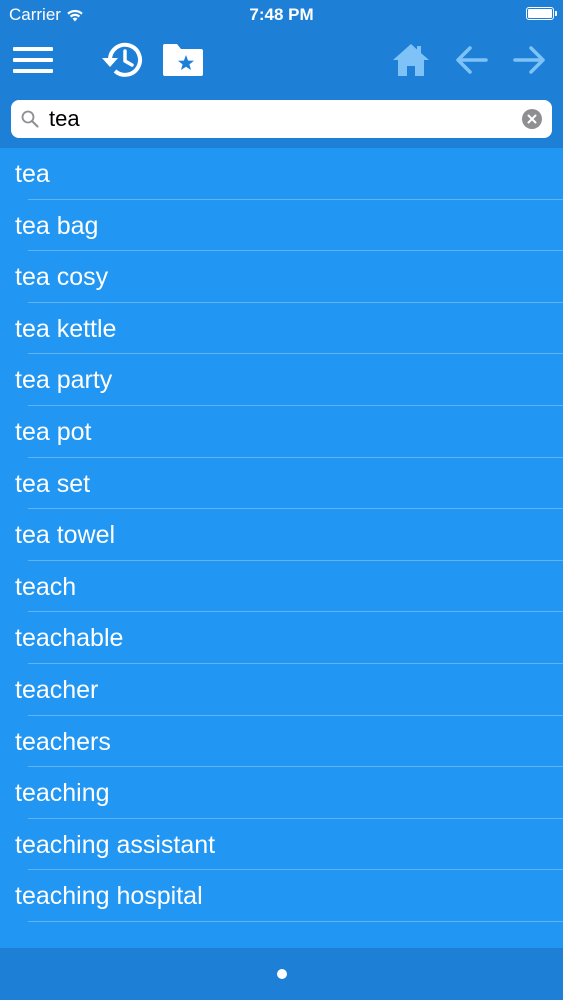  I want to click on list-item: tea towel, so click(281, 535).